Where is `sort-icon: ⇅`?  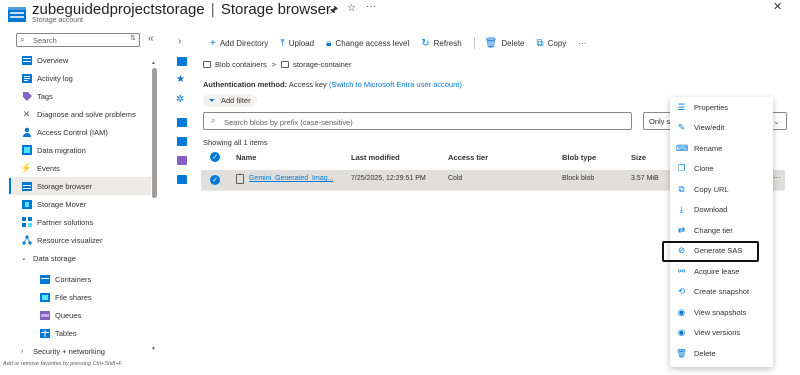 sort-icon: ⇅ is located at coordinates (133, 38).